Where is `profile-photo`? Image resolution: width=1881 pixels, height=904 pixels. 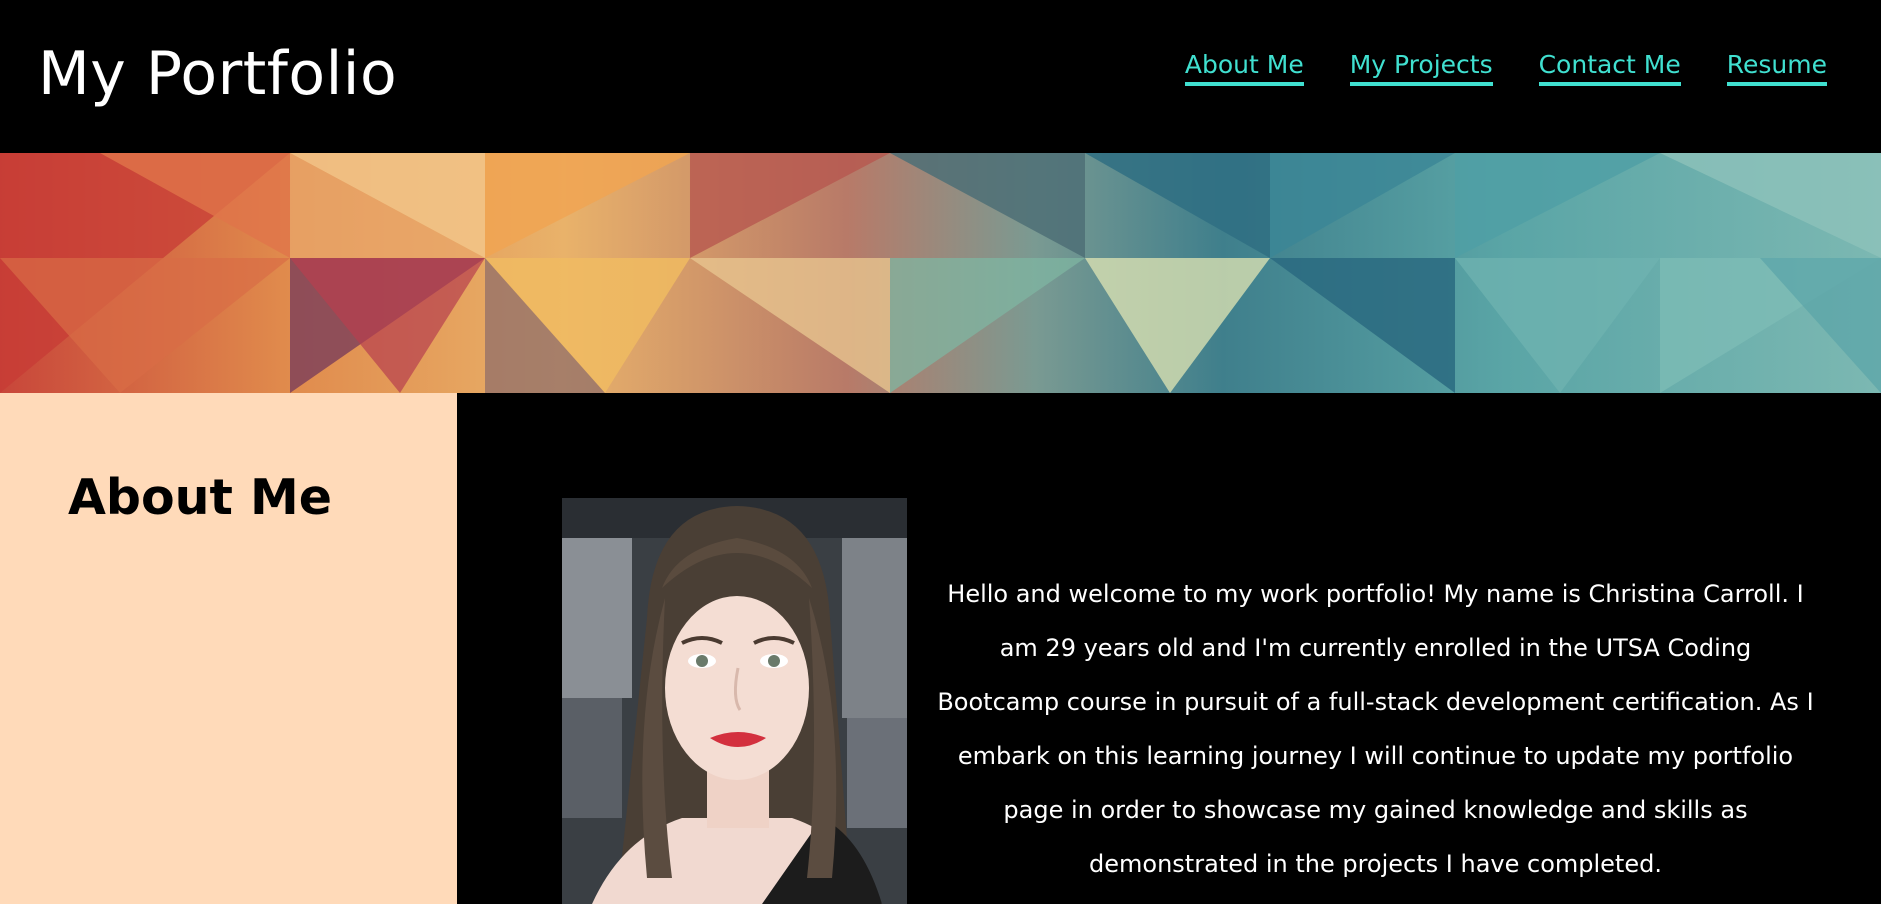
profile-photo is located at coordinates (734, 701).